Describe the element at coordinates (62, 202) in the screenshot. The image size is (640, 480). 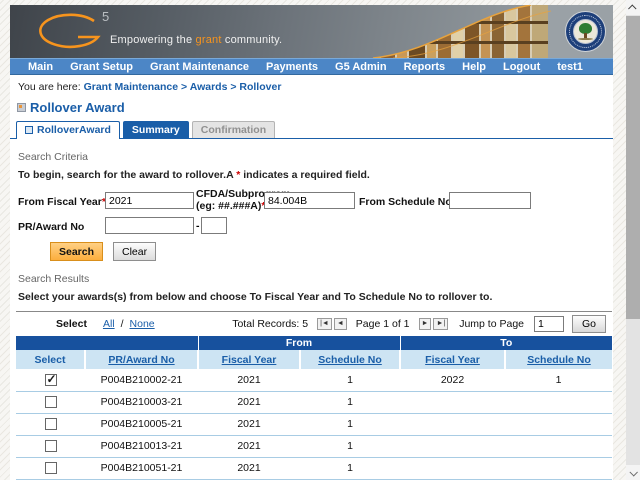
I see `from-fiscal-year-label: From Fiscal Year*` at that location.